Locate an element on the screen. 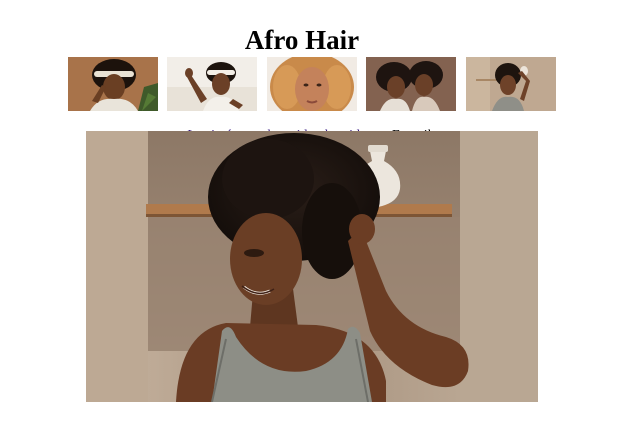 Image resolution: width=622 pixels, height=430 pixels. page-title: Afro Hair is located at coordinates (302, 40).